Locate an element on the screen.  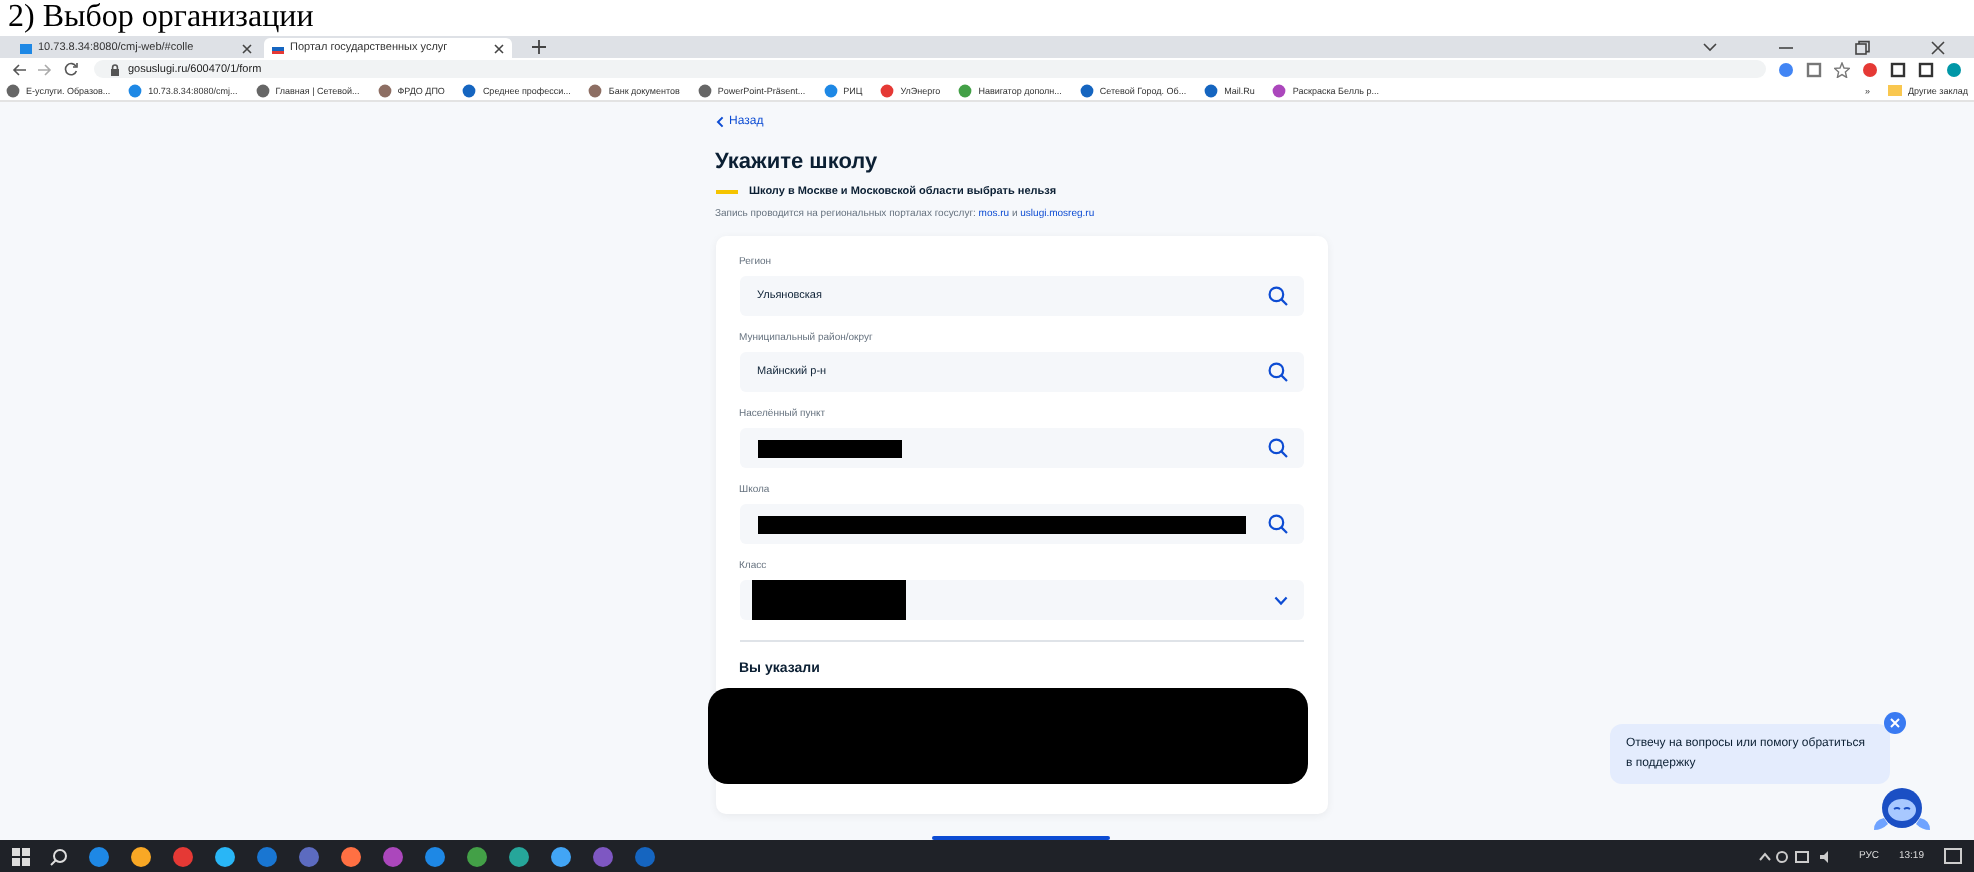
page-title: Укажите школу is located at coordinates (797, 162).